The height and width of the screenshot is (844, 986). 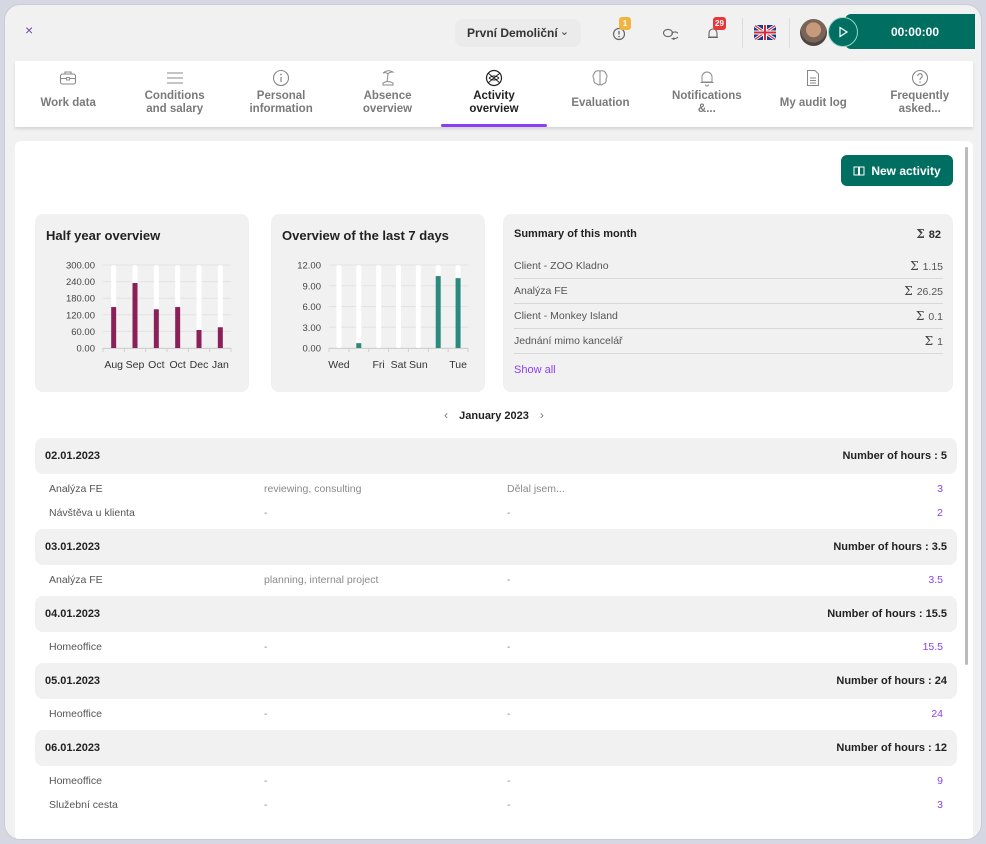 What do you see at coordinates (496, 456) in the screenshot?
I see `day-header: 02.01.2023 Number of hours : 5` at bounding box center [496, 456].